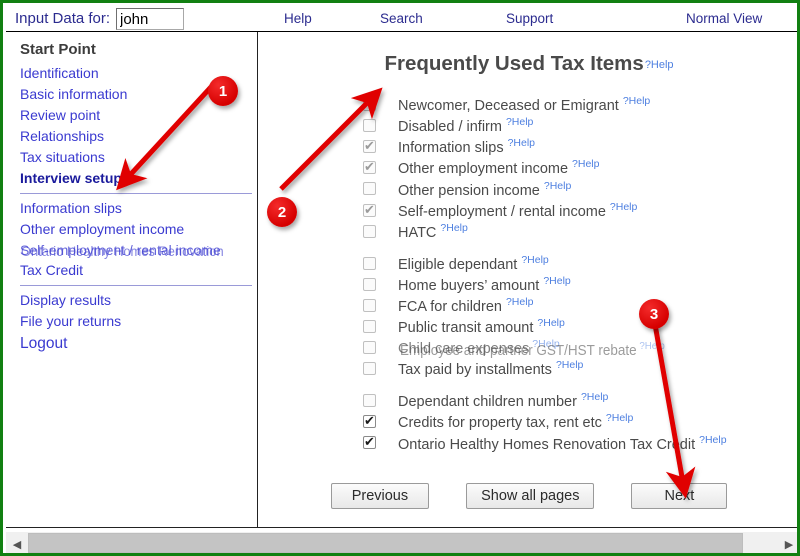  Describe the element at coordinates (138, 208) in the screenshot. I see `sidebar-item-information-slips: Information slips` at that location.